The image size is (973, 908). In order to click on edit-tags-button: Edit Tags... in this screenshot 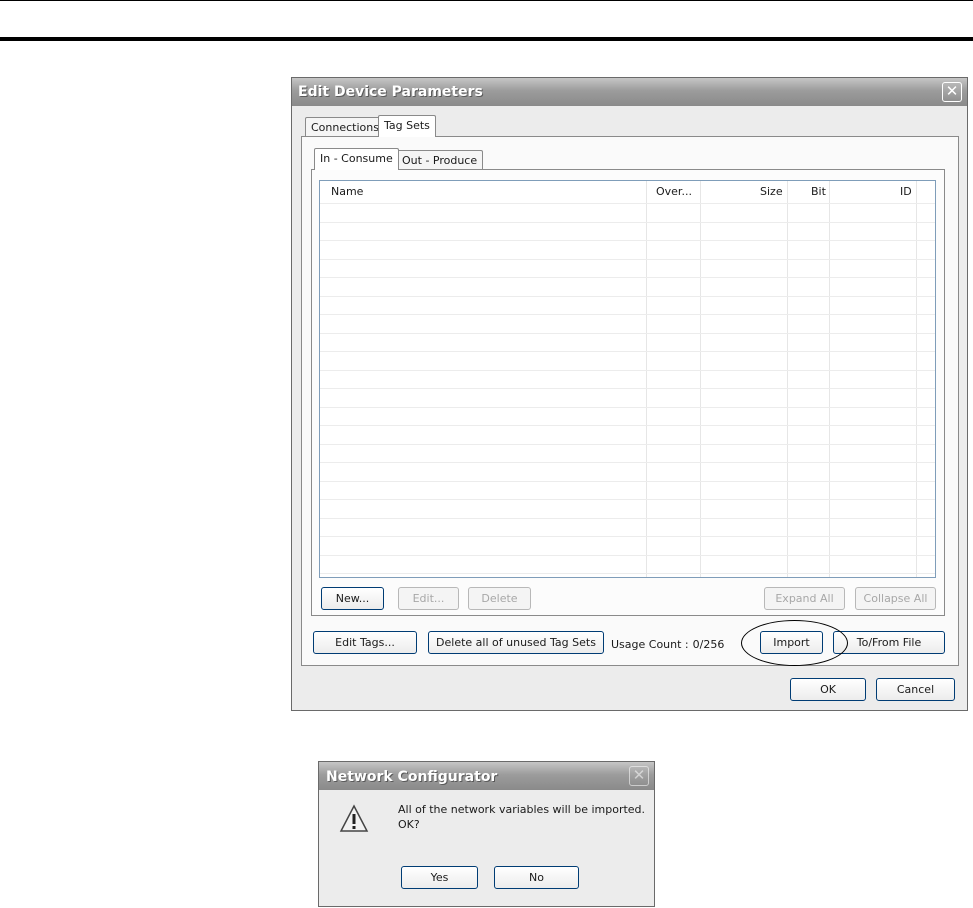, I will do `click(365, 642)`.